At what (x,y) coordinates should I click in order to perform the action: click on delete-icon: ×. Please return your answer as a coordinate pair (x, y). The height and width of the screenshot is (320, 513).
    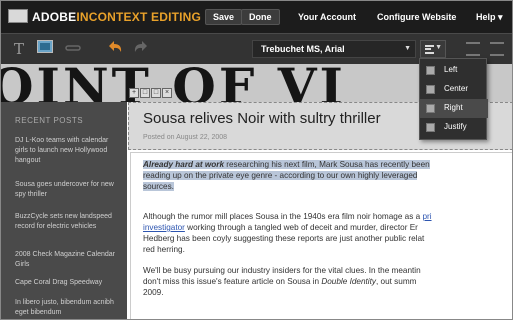
    Looking at the image, I should click on (167, 93).